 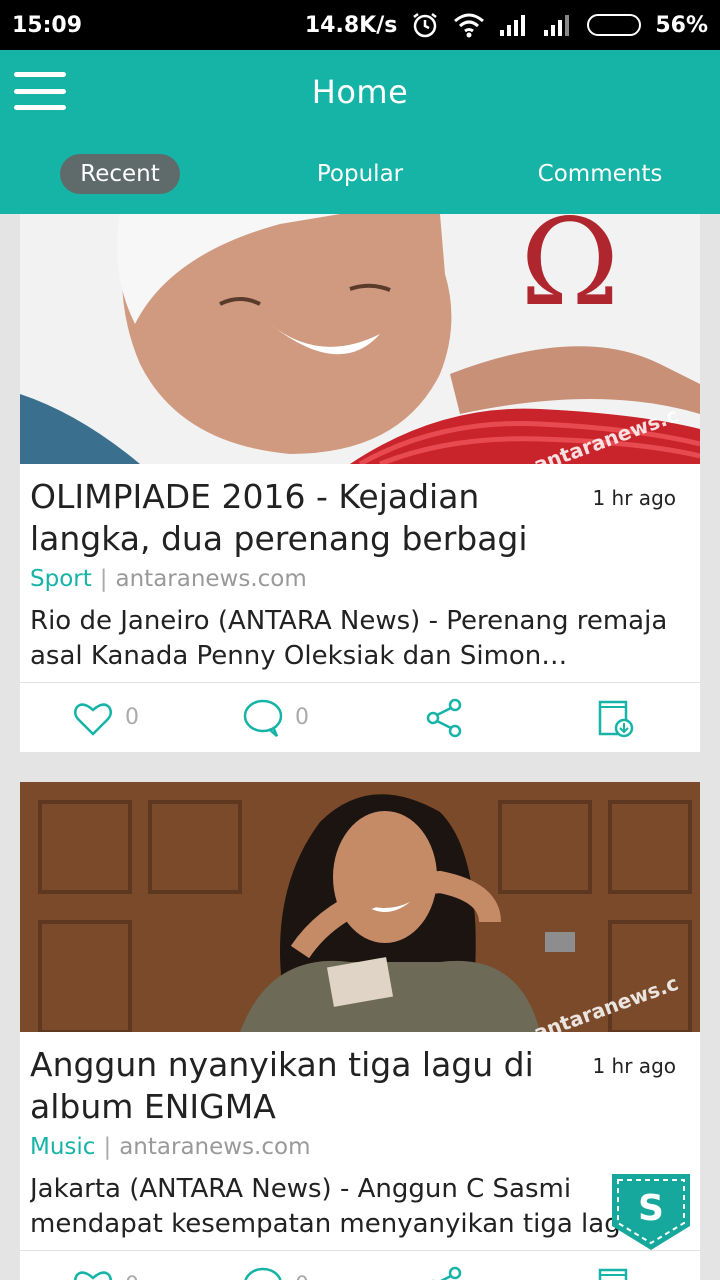 I want to click on tab-comments-label: Comments, so click(x=600, y=174).